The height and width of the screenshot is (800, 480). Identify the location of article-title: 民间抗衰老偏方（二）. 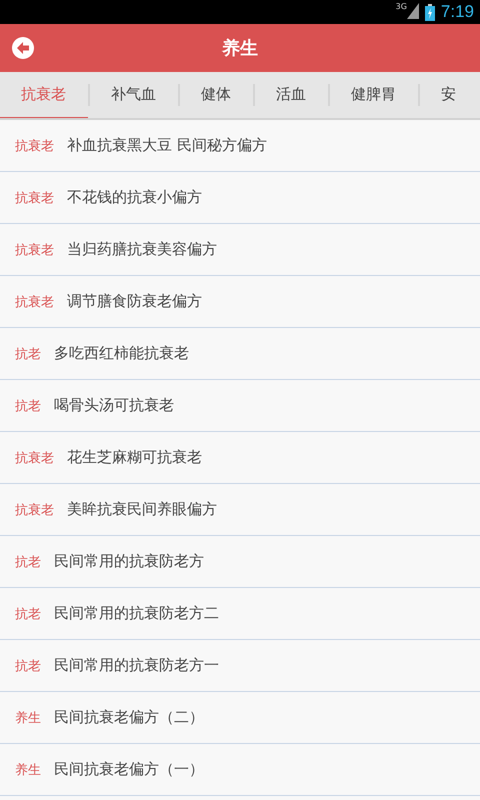
(129, 717).